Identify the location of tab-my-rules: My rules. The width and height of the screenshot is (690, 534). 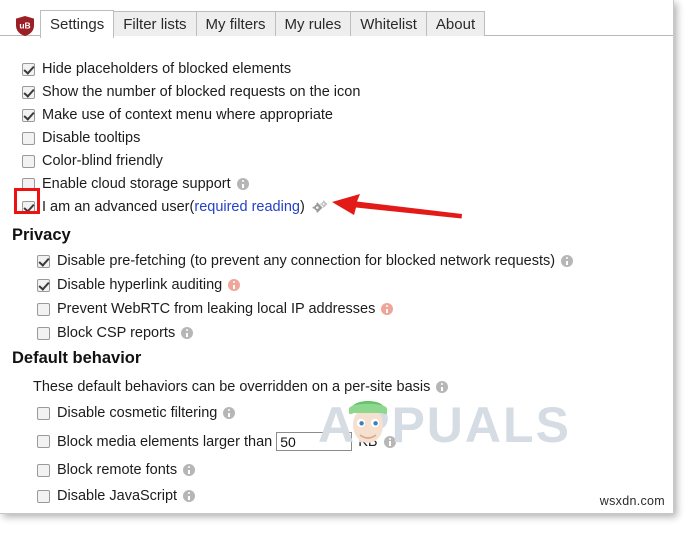
(312, 24).